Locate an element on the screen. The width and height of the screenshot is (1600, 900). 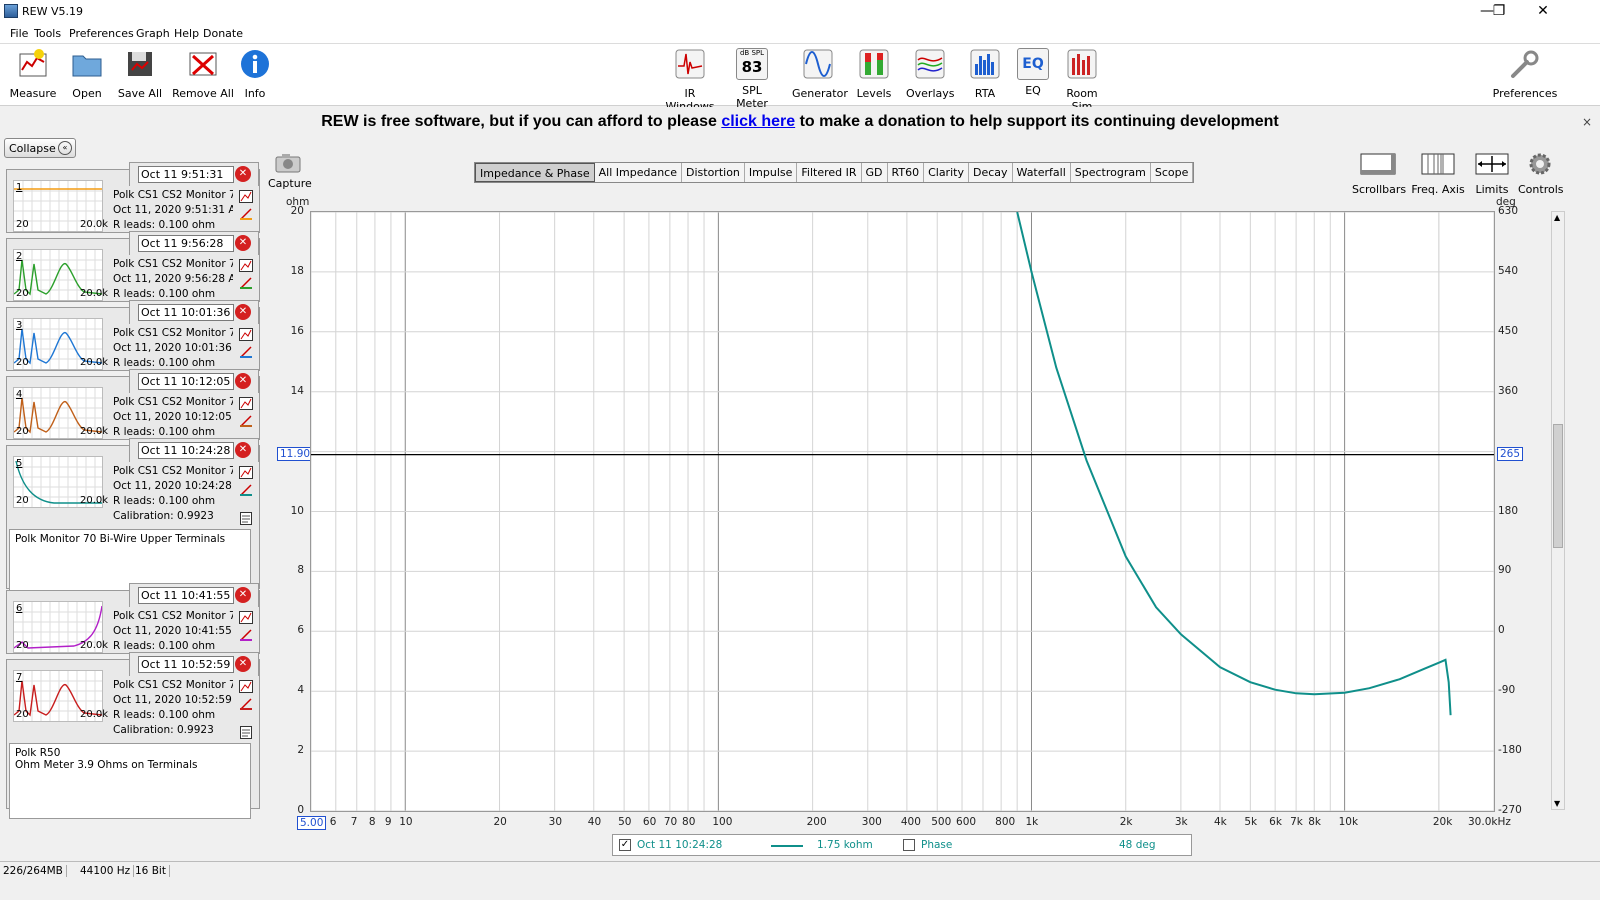
remove-icon is located at coordinates (203, 64).